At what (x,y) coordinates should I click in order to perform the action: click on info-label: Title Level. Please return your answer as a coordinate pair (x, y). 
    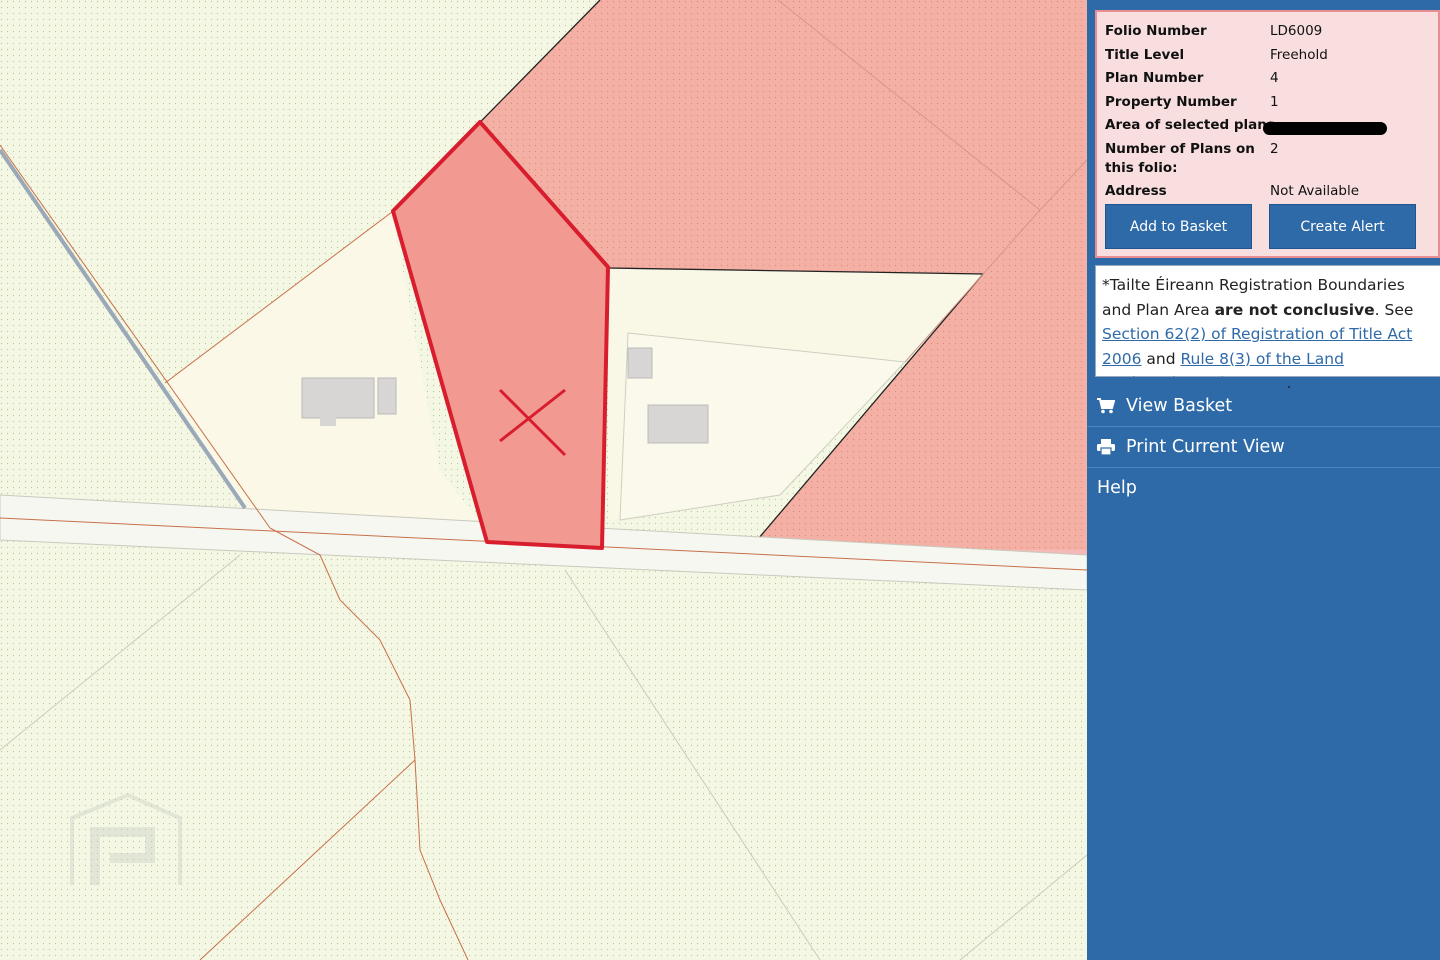
    Looking at the image, I should click on (1145, 55).